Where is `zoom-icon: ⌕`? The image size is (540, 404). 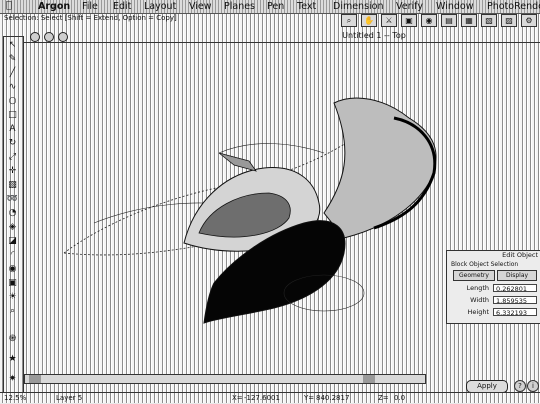
zoom-icon: ⌕ is located at coordinates (349, 20).